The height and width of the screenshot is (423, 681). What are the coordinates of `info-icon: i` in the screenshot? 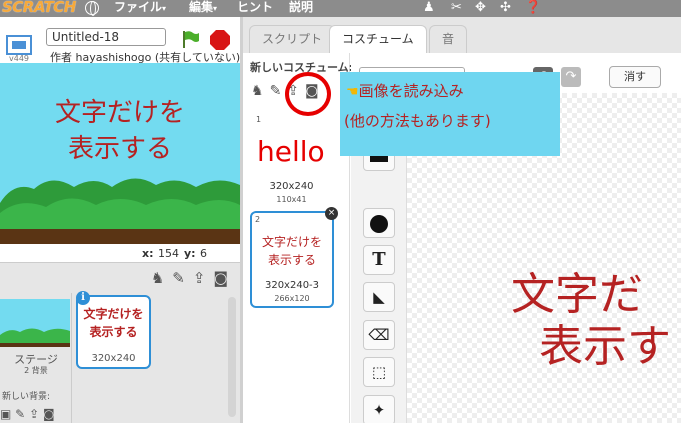 It's located at (83, 298).